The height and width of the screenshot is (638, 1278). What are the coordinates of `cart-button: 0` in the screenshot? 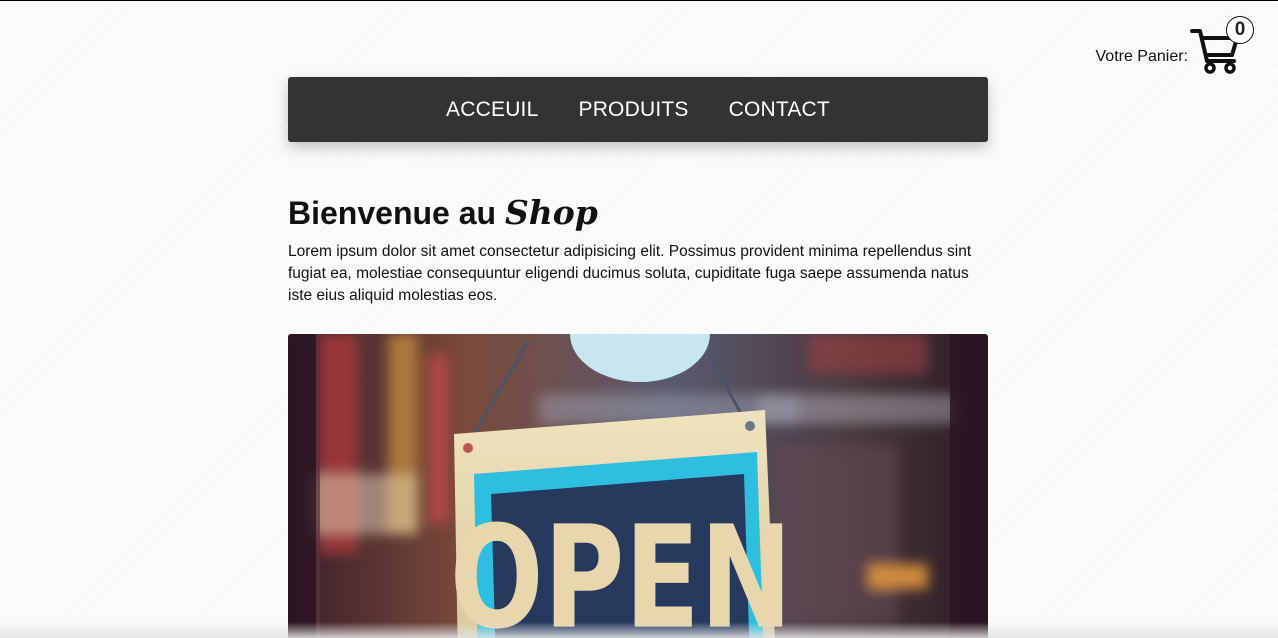 It's located at (1222, 46).